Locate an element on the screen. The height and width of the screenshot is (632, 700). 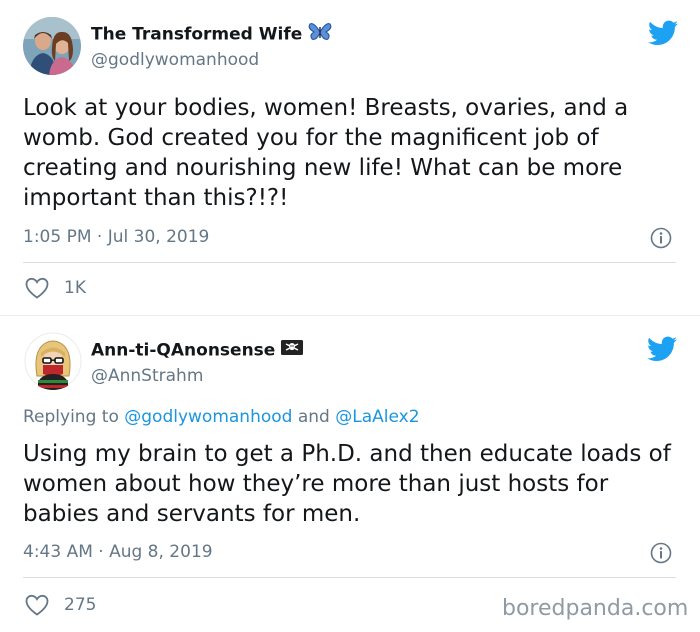
author-handle: @godlywomanhood is located at coordinates (175, 60).